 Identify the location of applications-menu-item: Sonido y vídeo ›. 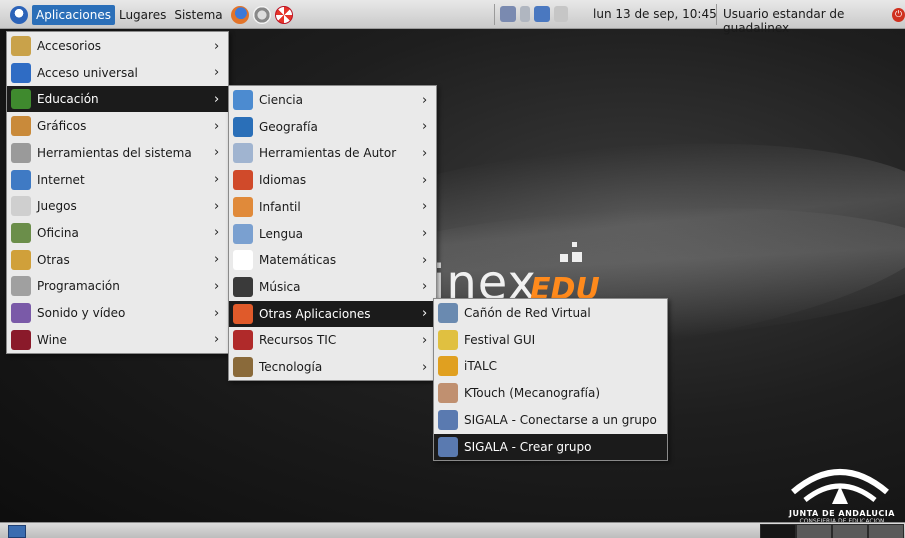
(117, 313).